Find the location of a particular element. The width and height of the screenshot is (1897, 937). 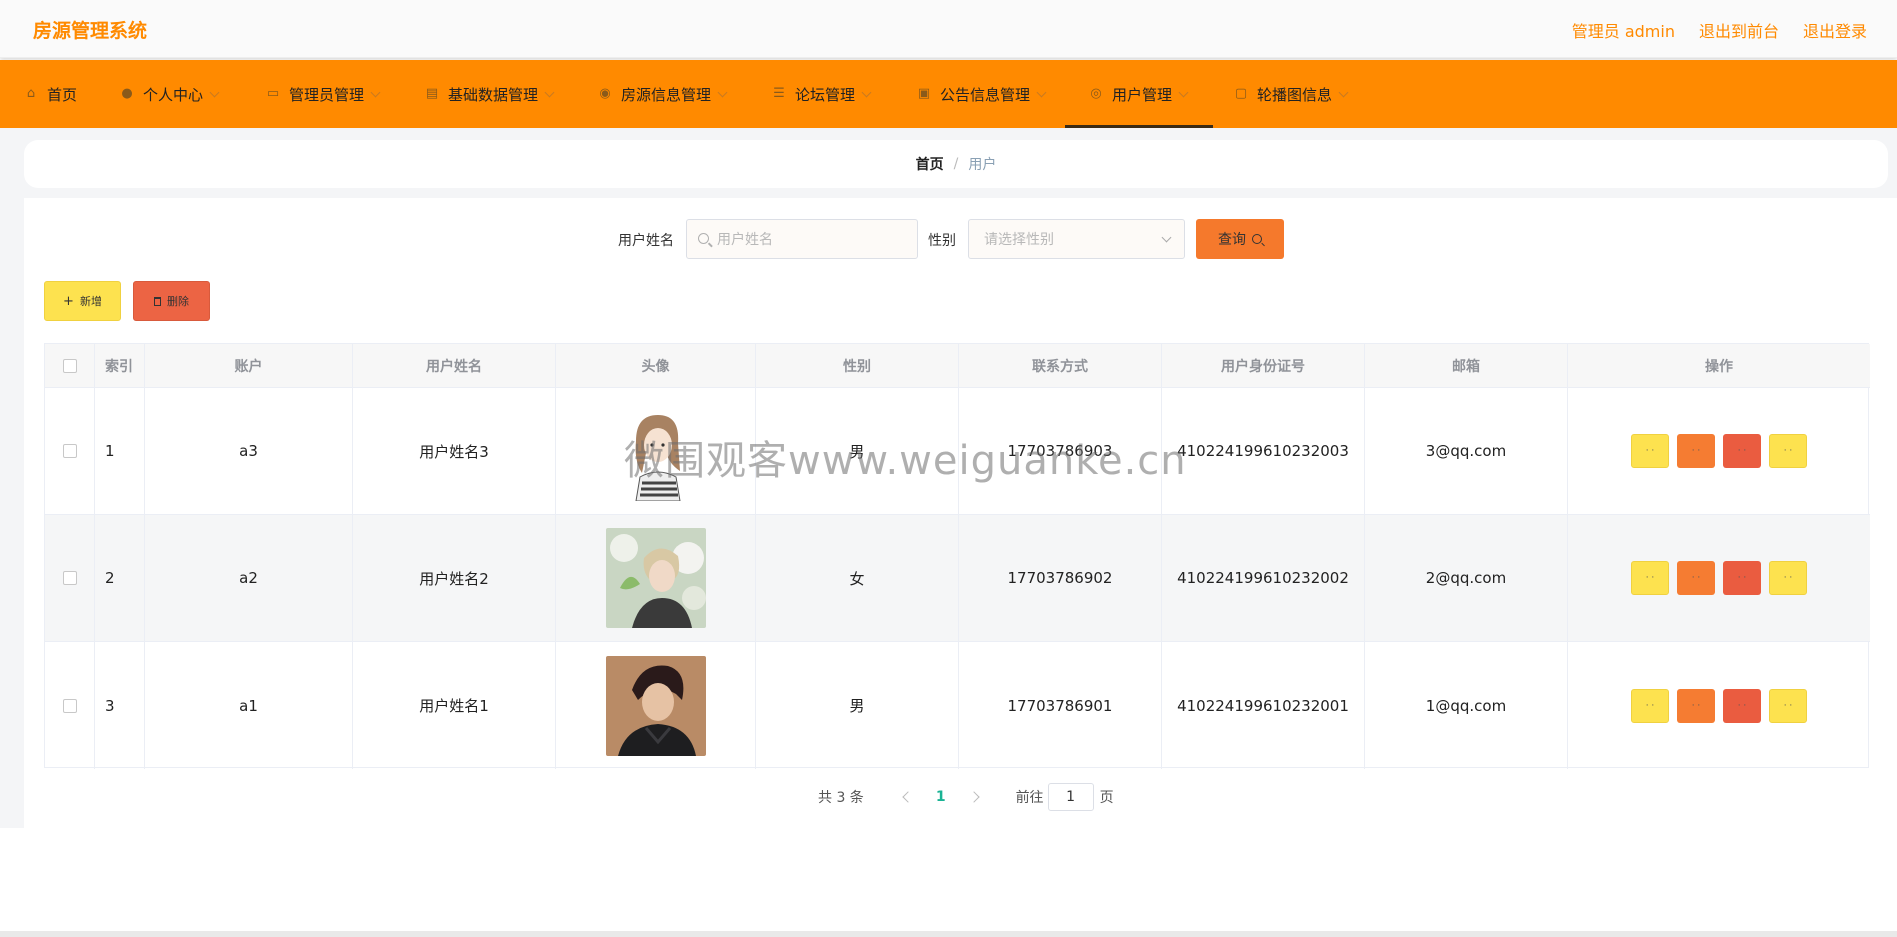

cell-email: 3@qq.com is located at coordinates (1466, 451).